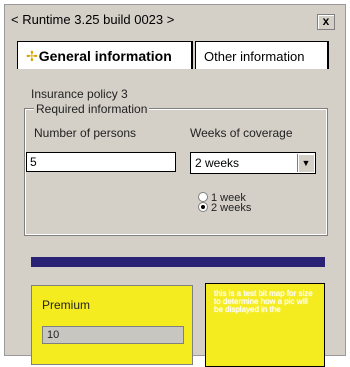 This screenshot has width=350, height=367. I want to click on radio-icon, so click(203, 197).